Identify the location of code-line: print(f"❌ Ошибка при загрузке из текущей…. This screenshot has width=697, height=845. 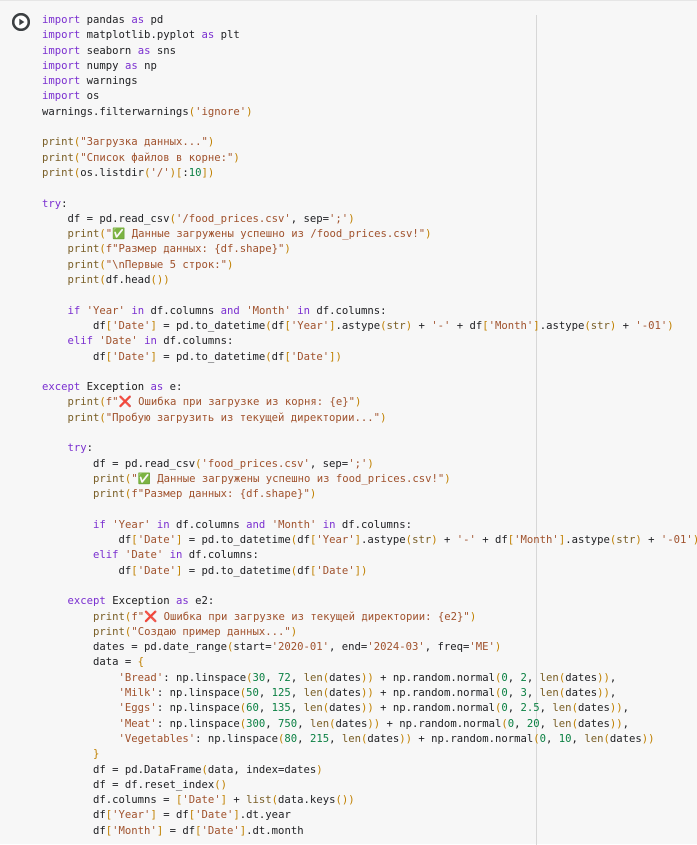
(369, 617).